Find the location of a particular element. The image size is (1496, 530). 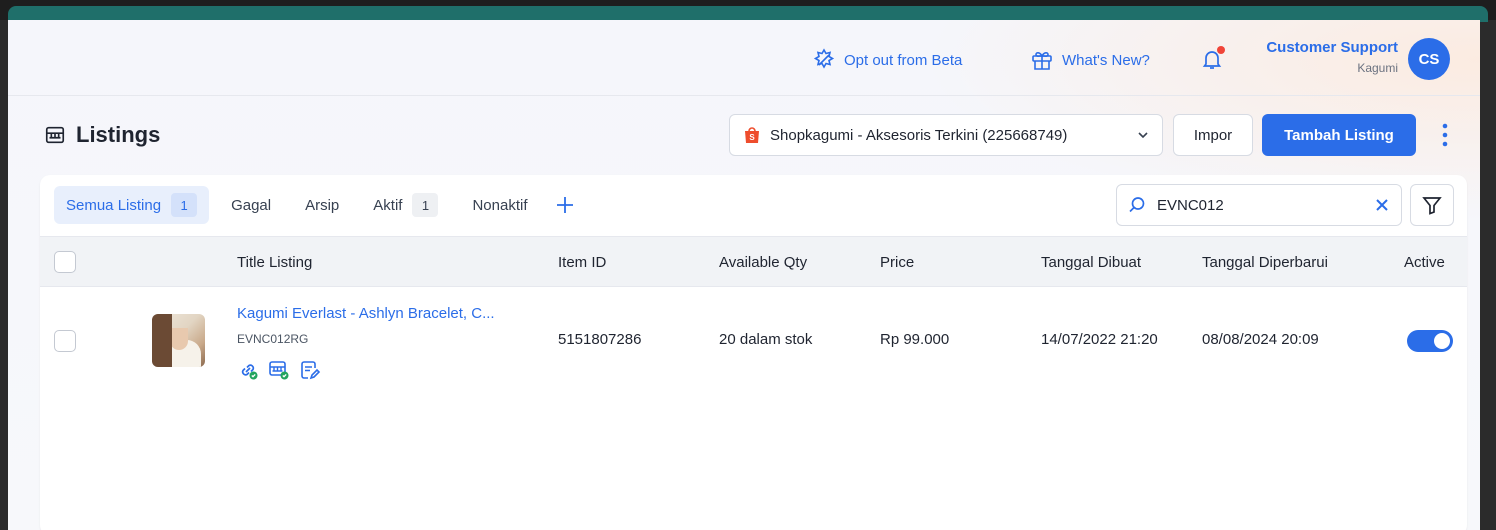

listing-created: 14/07/2022 21:20 is located at coordinates (1099, 339).